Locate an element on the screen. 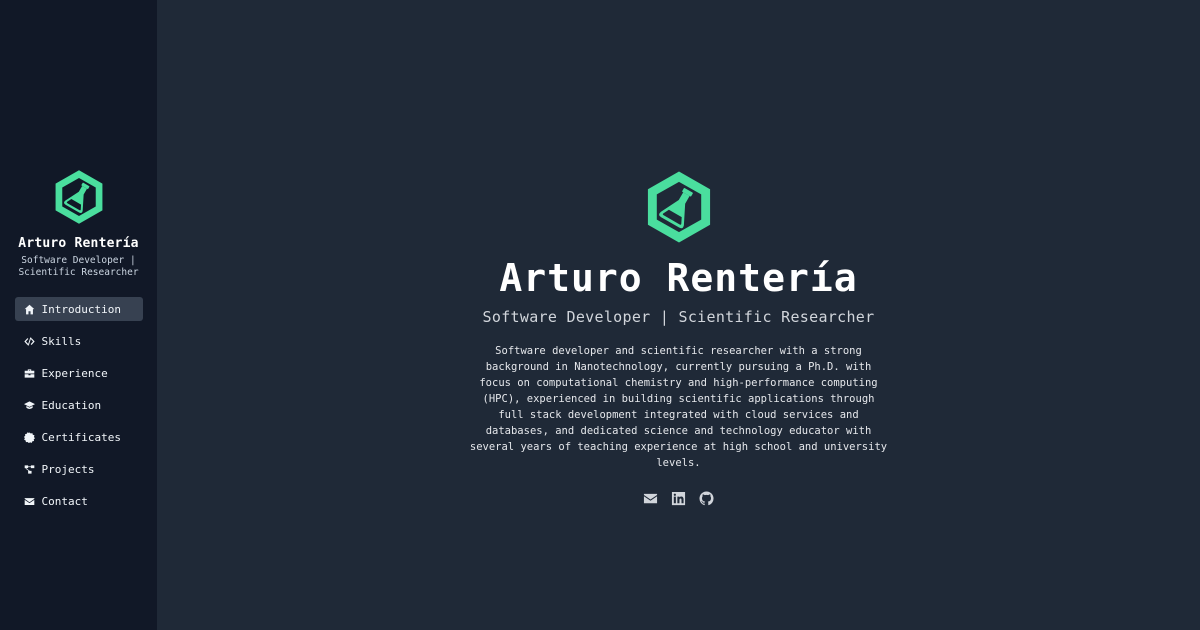 The image size is (1200, 630). linkedin-icon is located at coordinates (678, 498).